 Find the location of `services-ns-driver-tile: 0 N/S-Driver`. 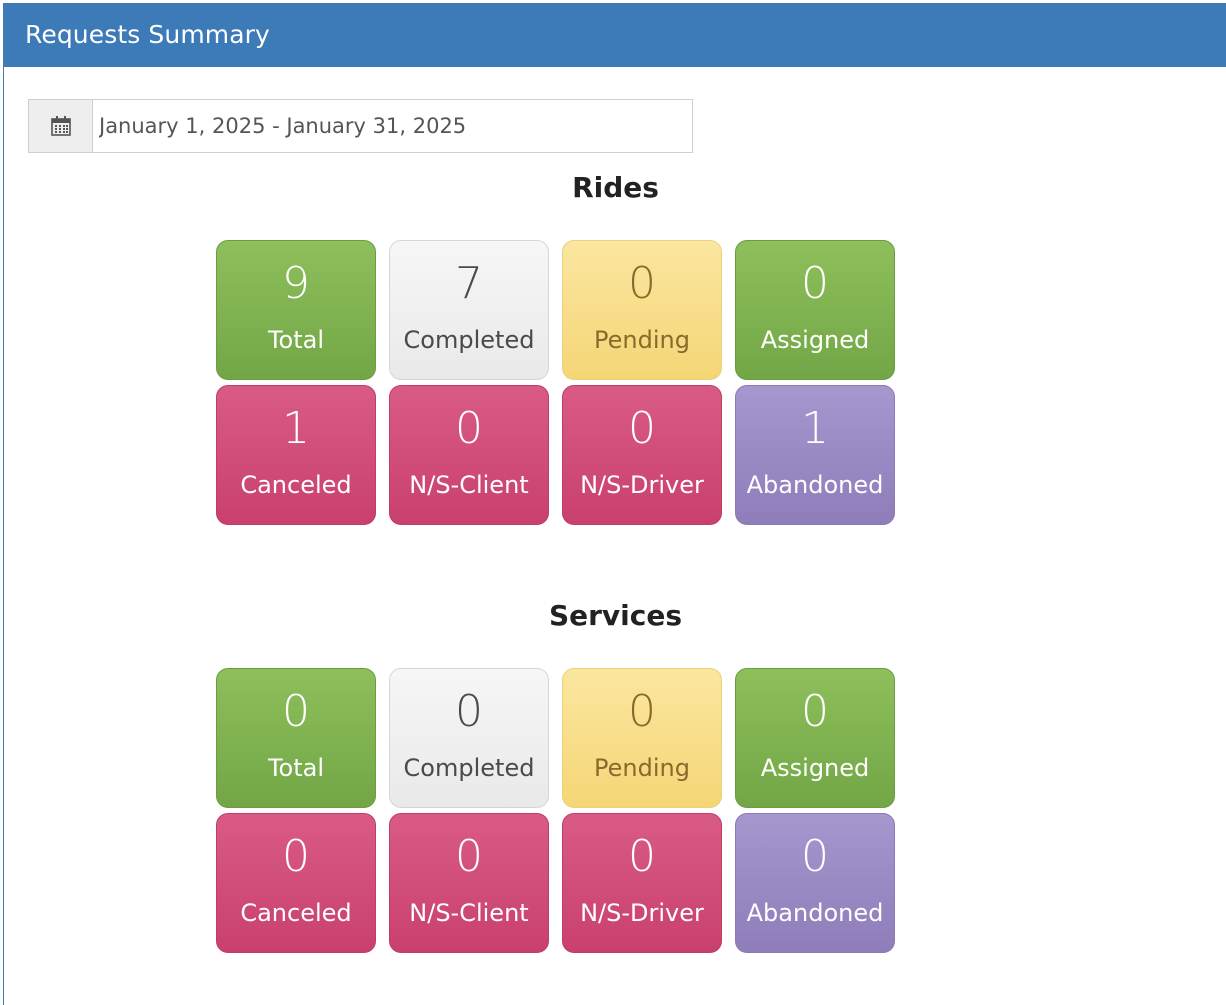

services-ns-driver-tile: 0 N/S-Driver is located at coordinates (642, 883).